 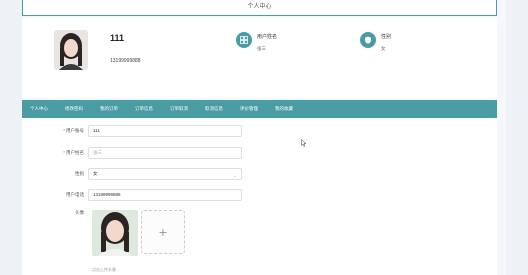 I want to click on nav-item-favorites: 我的收藏, so click(x=284, y=109).